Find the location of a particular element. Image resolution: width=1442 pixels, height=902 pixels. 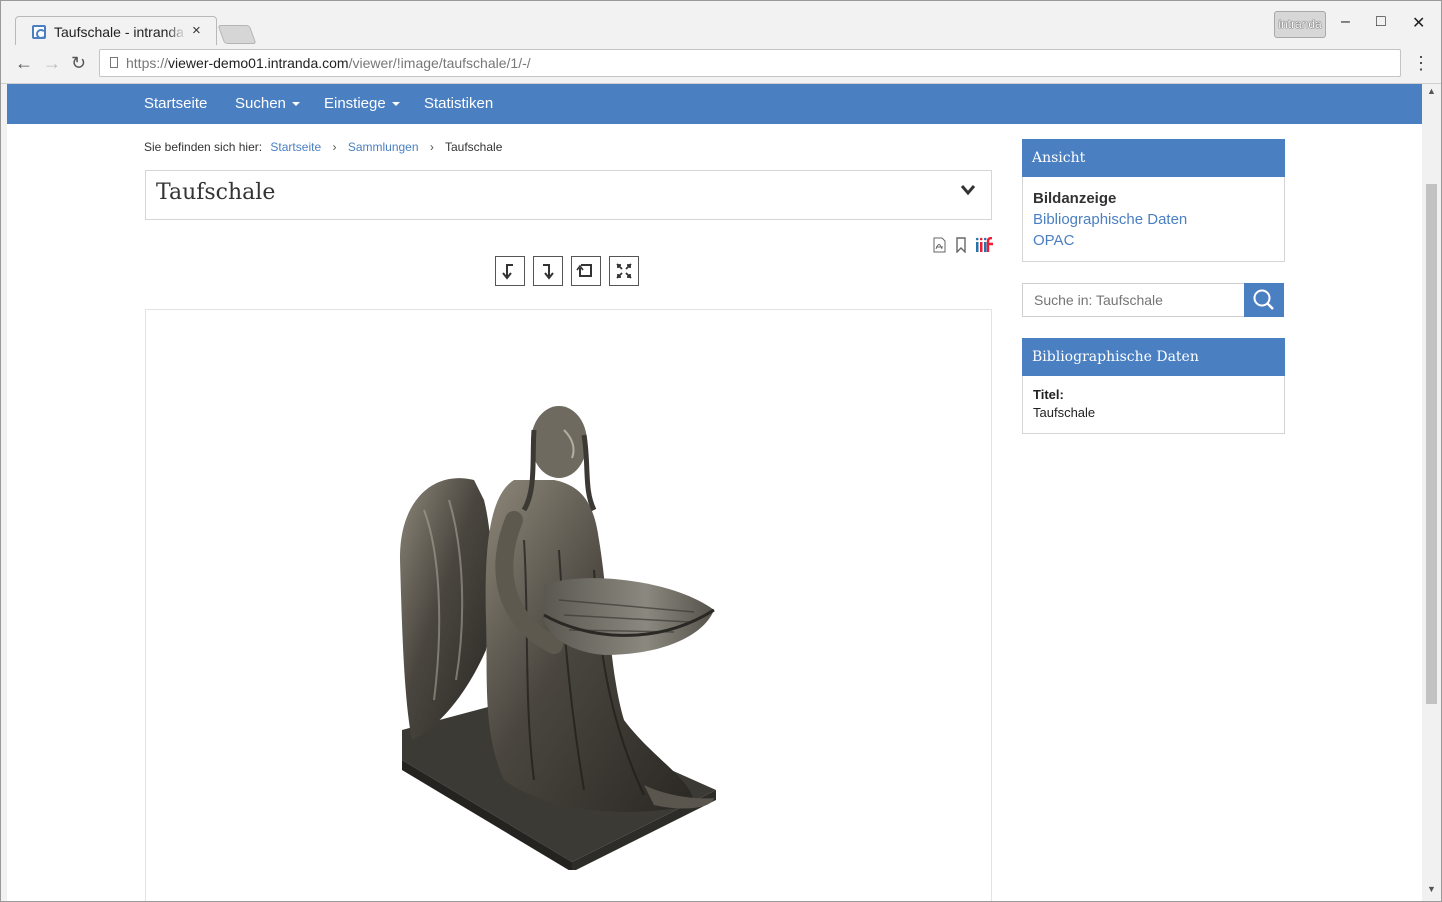

rotate-right-icon is located at coordinates (548, 272).